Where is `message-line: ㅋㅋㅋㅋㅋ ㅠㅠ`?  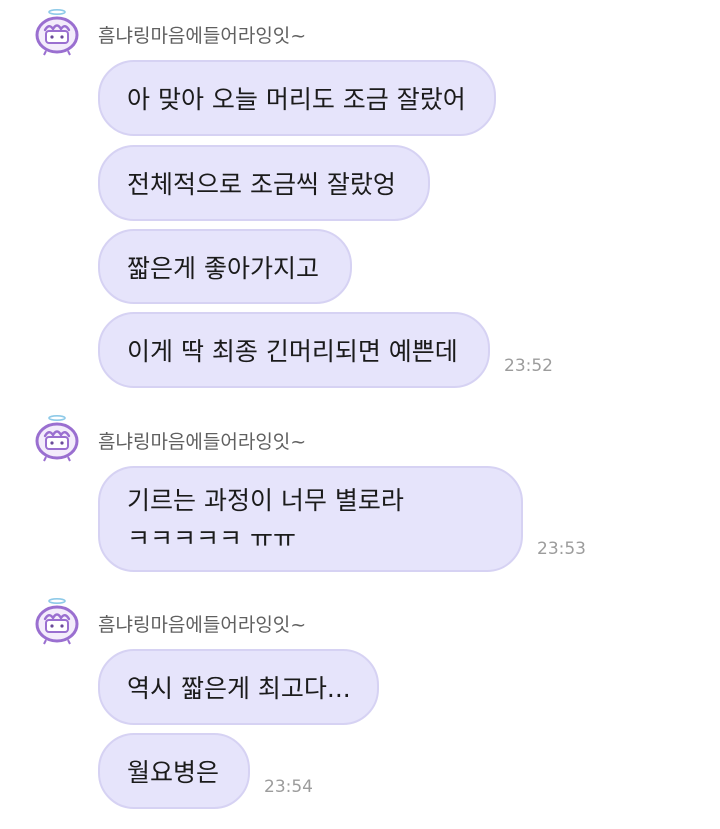 message-line: ㅋㅋㅋㅋㅋ ㅠㅠ is located at coordinates (211, 538).